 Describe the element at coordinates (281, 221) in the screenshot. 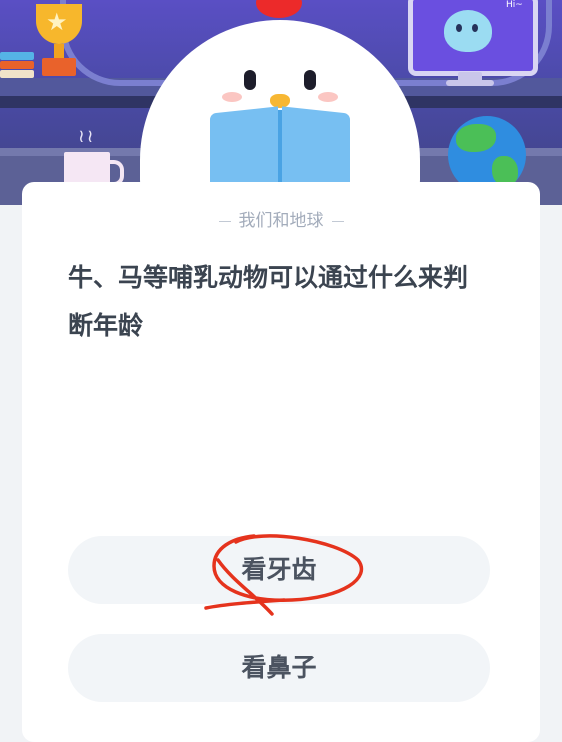

I see `category-text: 我们和地球` at that location.